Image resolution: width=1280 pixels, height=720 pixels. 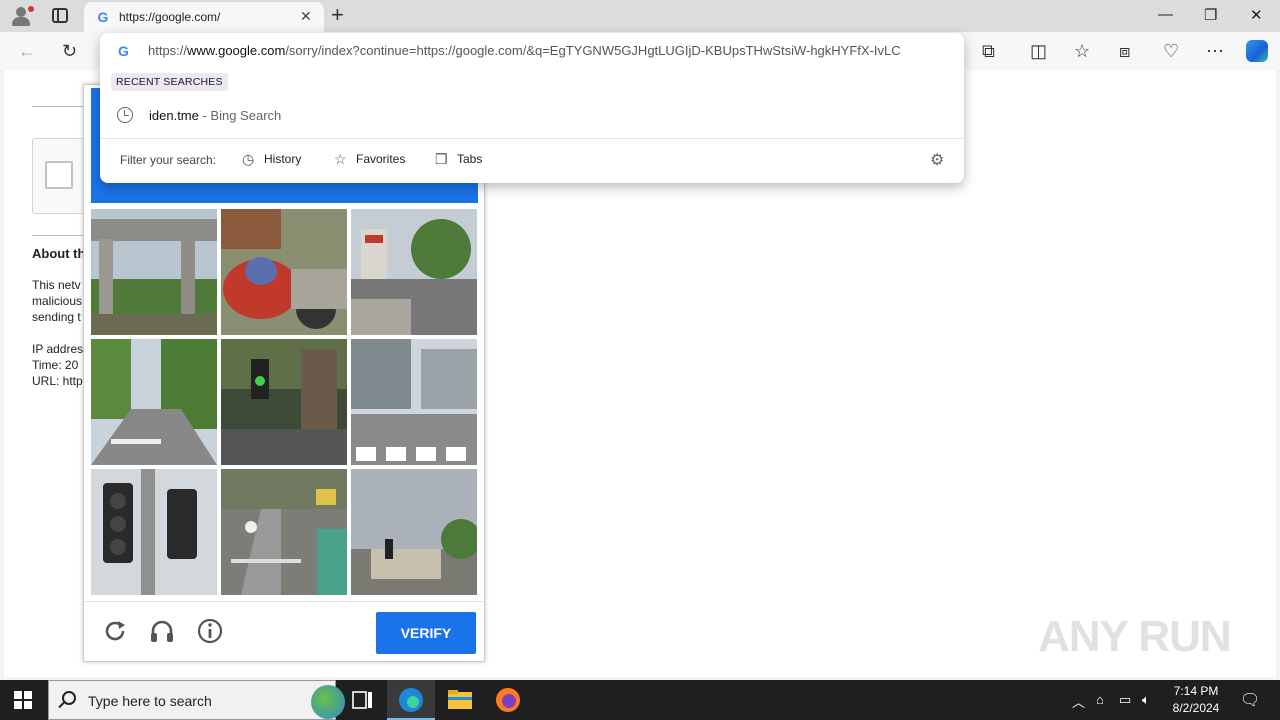 What do you see at coordinates (69, 698) in the screenshot?
I see `search-icon` at bounding box center [69, 698].